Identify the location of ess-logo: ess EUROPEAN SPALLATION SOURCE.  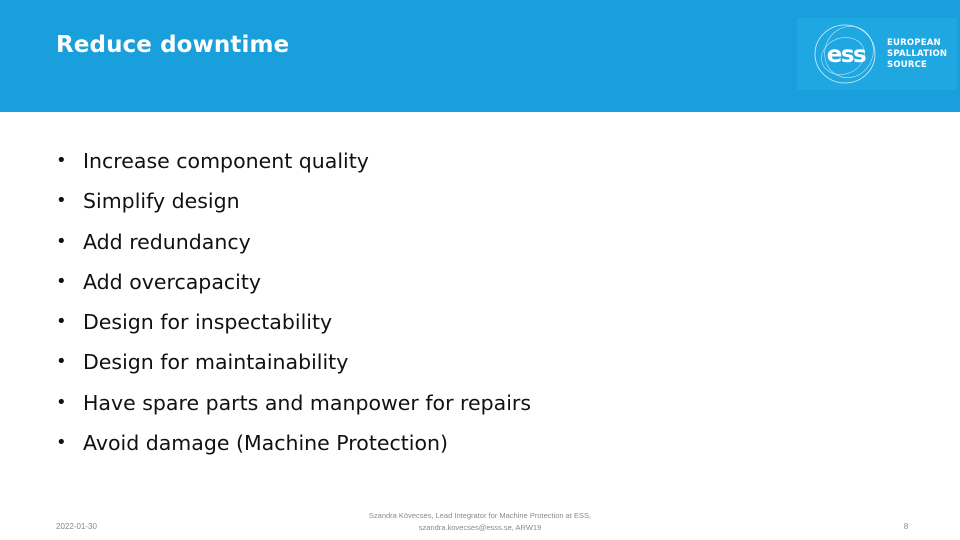
(877, 54).